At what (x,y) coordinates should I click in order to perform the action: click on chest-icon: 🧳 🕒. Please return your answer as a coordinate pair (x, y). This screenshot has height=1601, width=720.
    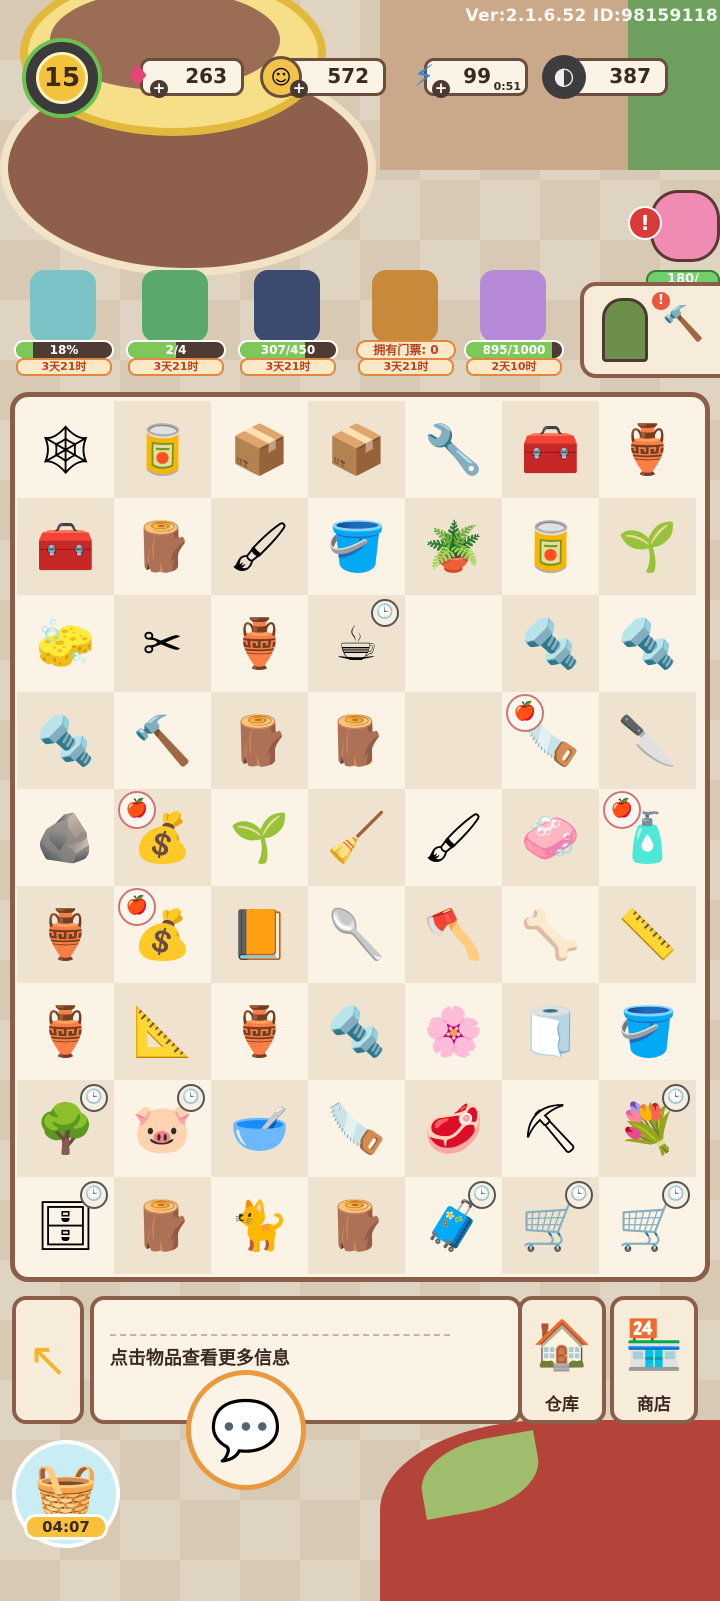
    Looking at the image, I should click on (453, 1225).